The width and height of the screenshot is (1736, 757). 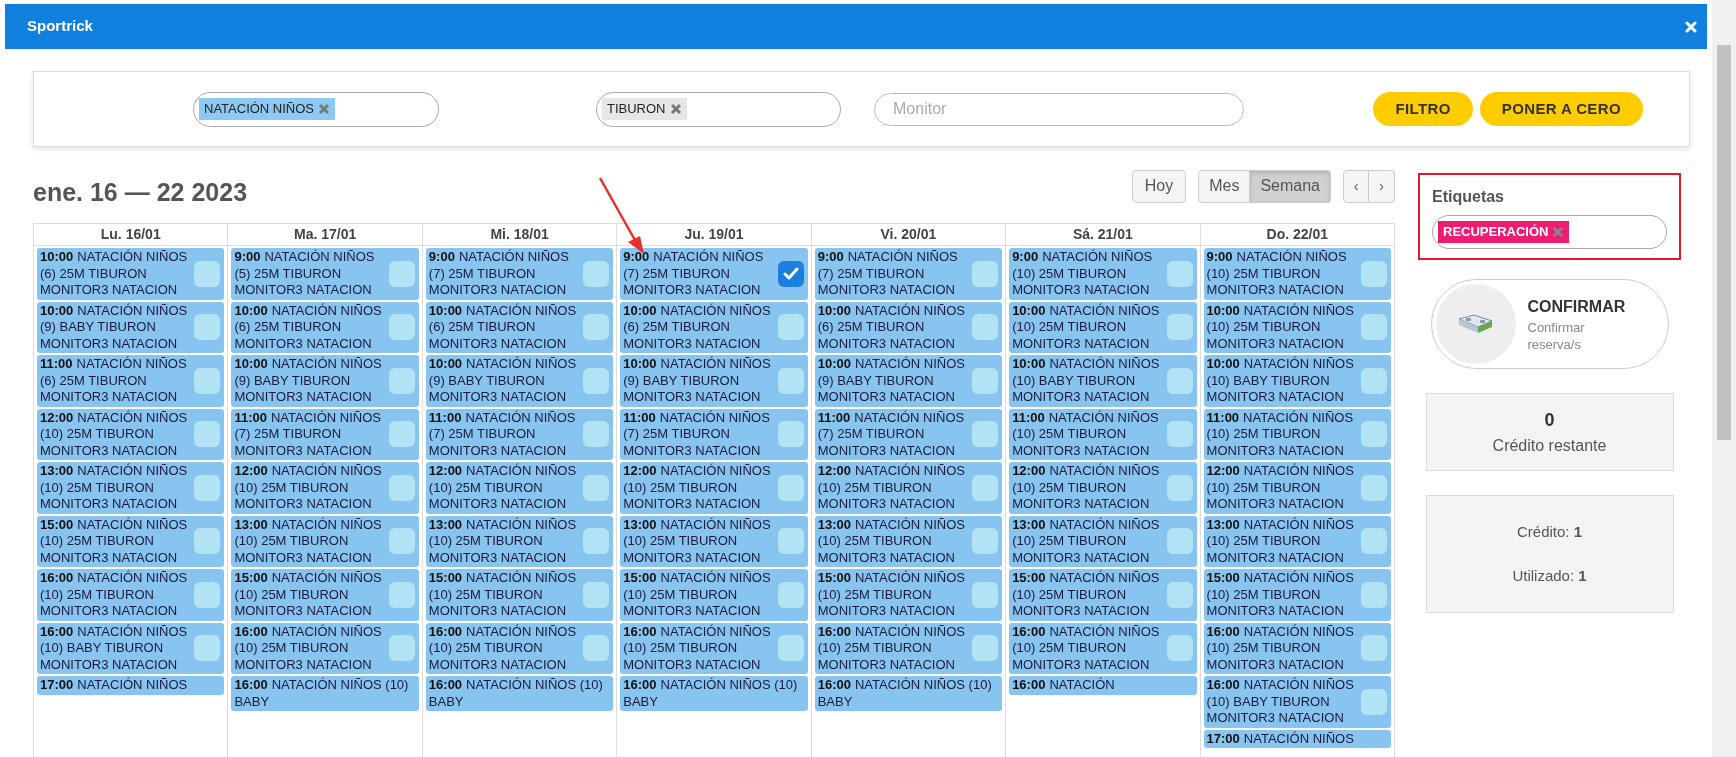 What do you see at coordinates (1103, 685) in the screenshot?
I see `event-card: 16:00 NATACIÓN` at bounding box center [1103, 685].